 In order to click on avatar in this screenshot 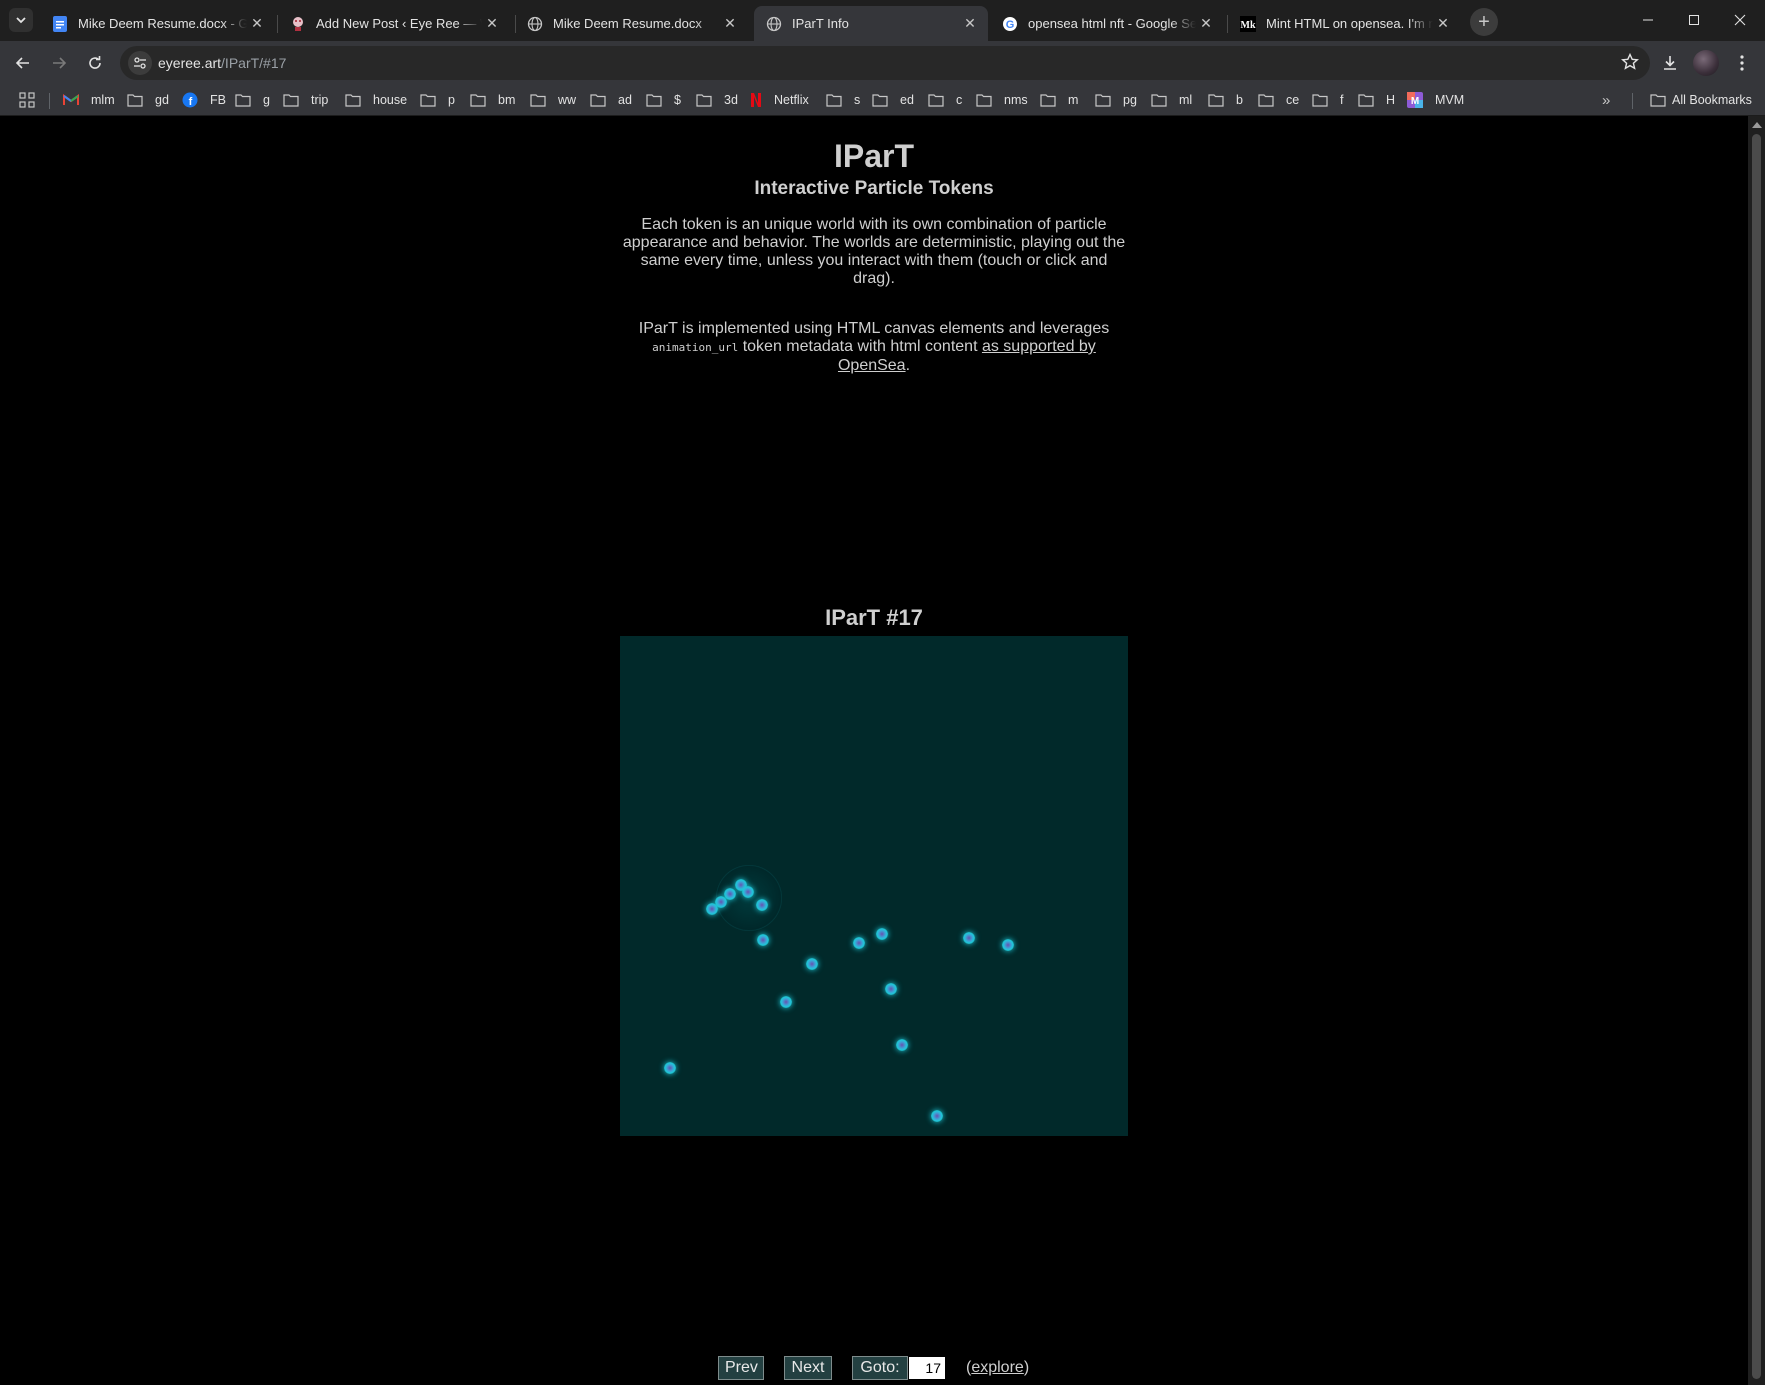, I will do `click(1706, 63)`.